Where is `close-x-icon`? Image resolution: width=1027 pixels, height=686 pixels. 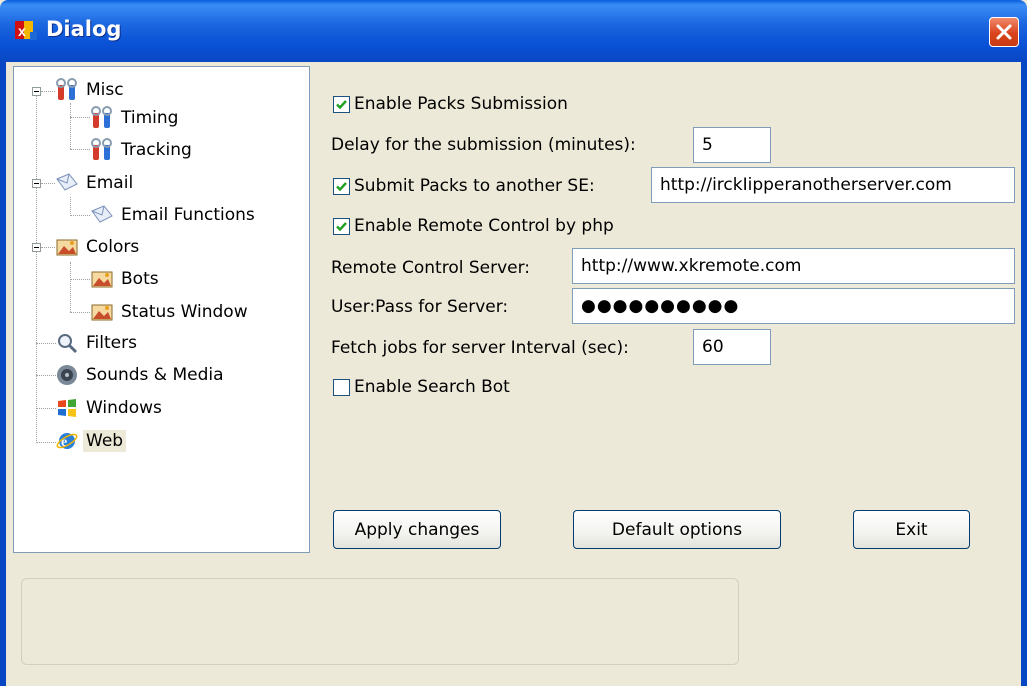 close-x-icon is located at coordinates (1004, 32).